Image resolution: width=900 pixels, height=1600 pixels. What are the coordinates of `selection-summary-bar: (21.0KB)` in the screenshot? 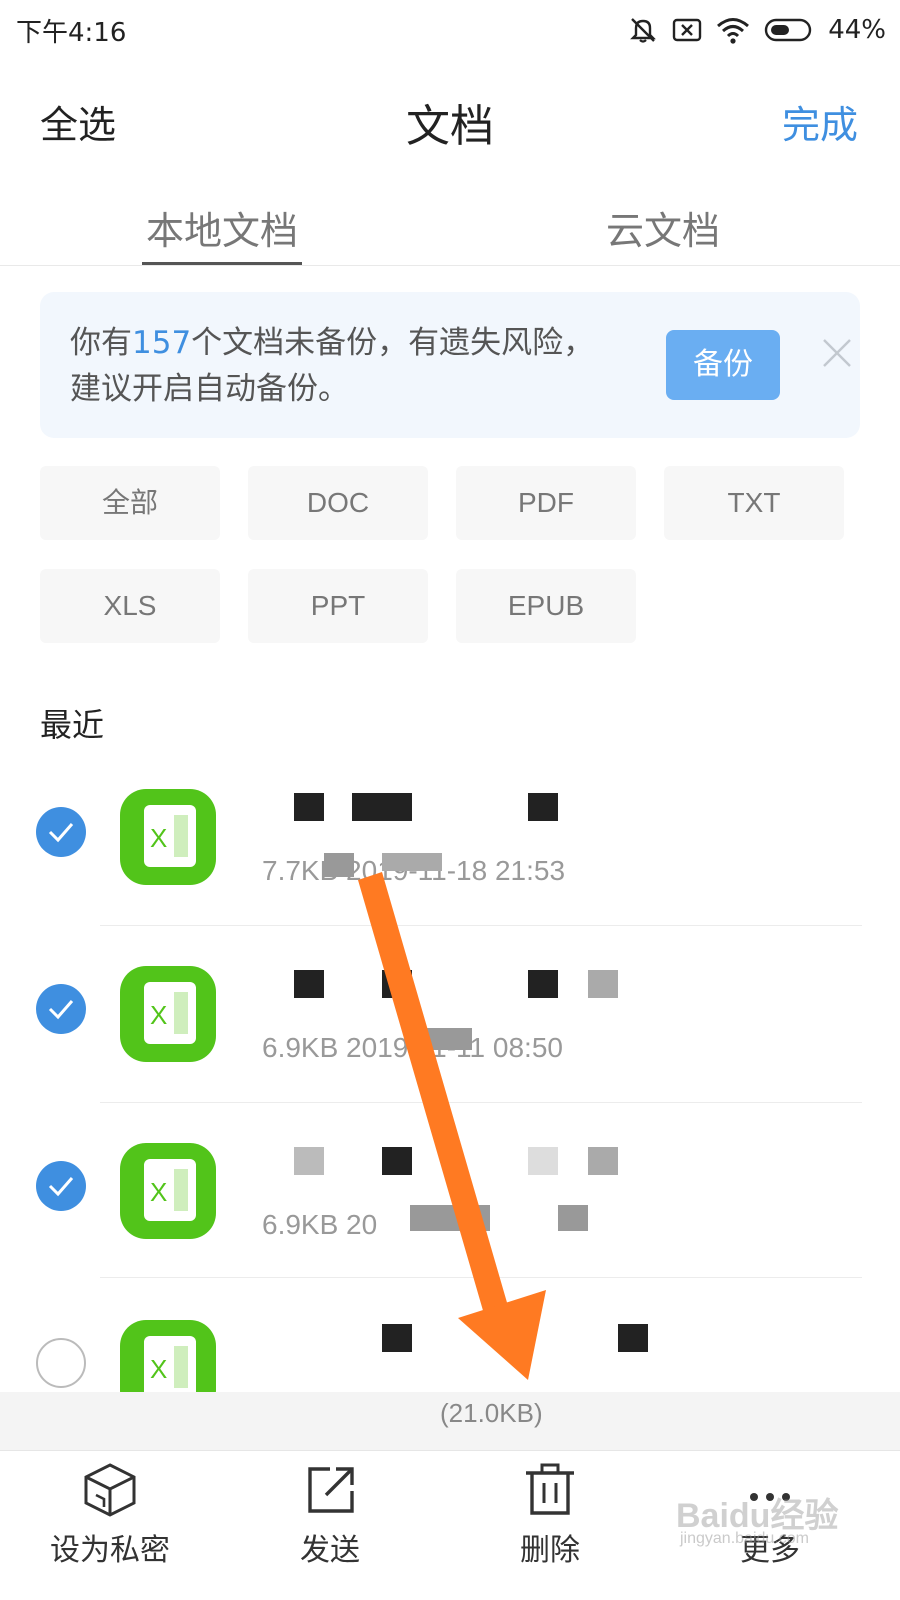 It's located at (450, 1421).